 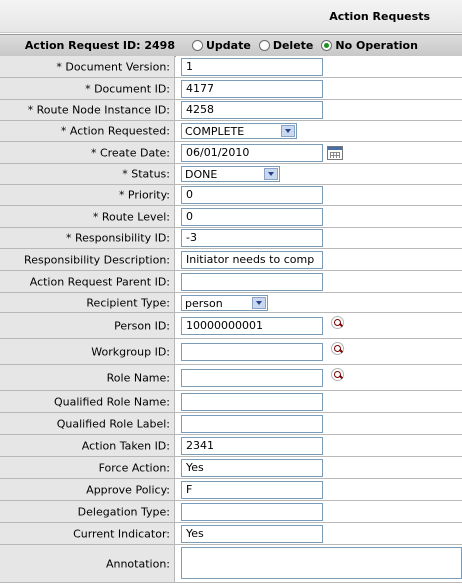 I want to click on action-request-parent-id-input, so click(x=252, y=282).